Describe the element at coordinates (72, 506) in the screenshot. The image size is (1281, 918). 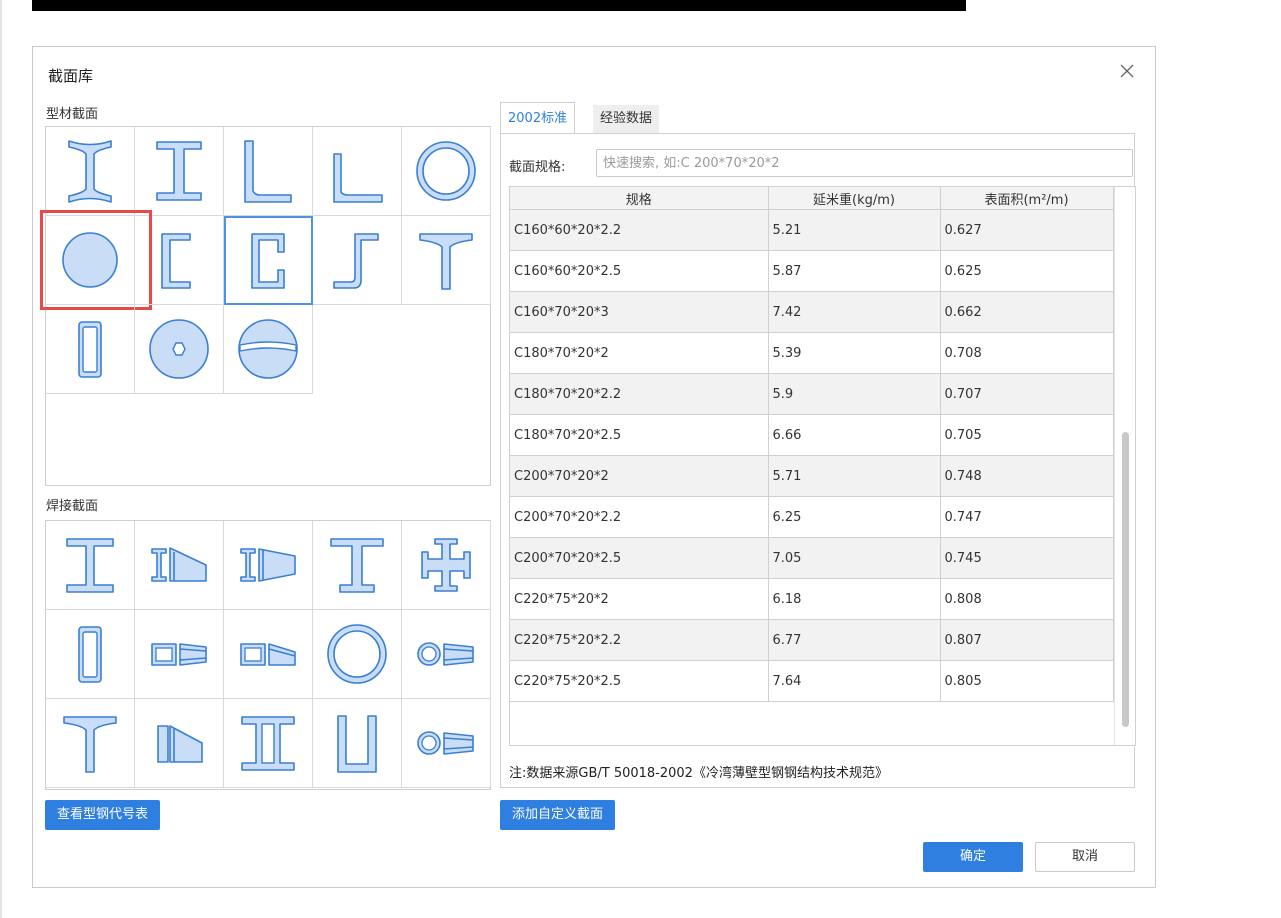
I see `welded-sections-label: 焊接截面` at that location.